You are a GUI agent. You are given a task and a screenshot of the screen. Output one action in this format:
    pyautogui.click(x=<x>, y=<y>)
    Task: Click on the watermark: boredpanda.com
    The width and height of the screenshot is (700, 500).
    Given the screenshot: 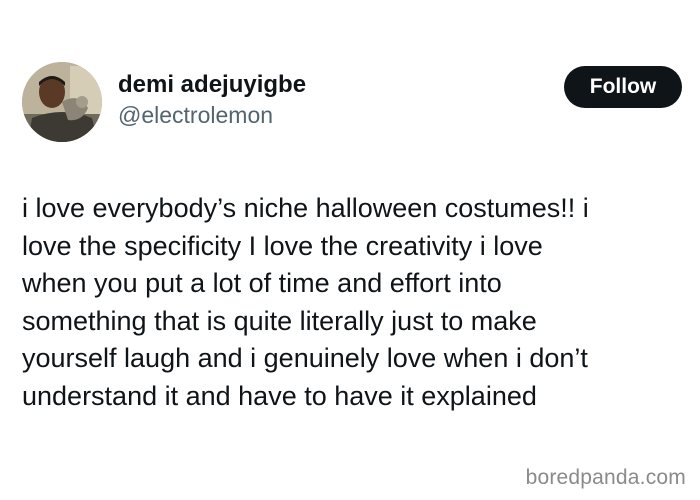 What is the action you would take?
    pyautogui.click(x=605, y=477)
    